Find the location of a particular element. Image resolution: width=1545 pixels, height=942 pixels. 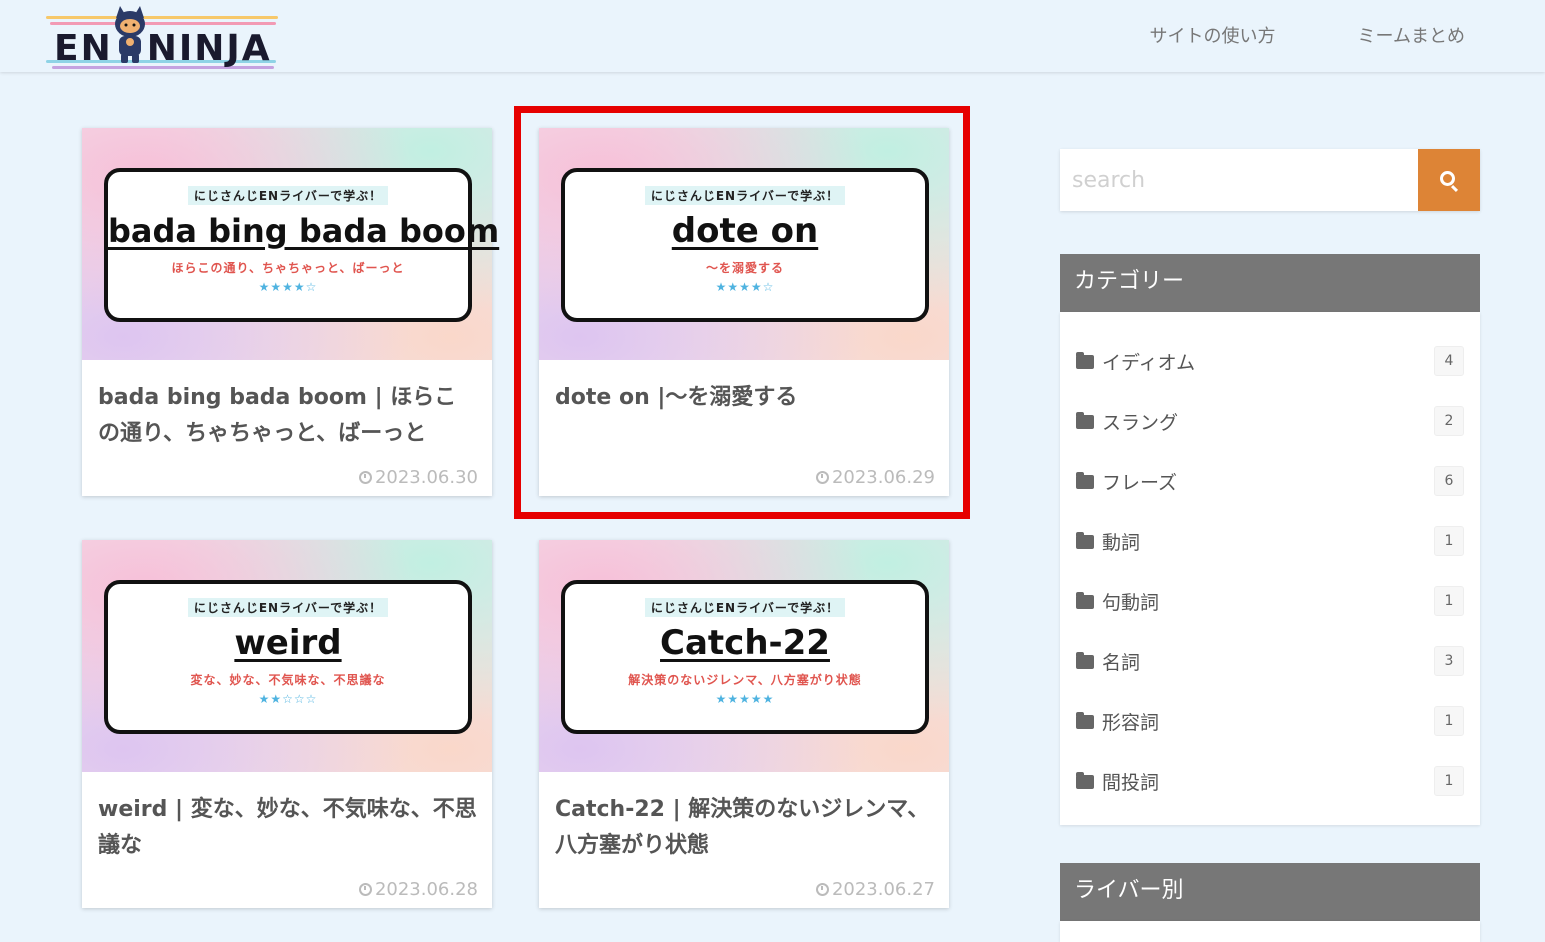

logo-stripe-yellow is located at coordinates (162, 17).